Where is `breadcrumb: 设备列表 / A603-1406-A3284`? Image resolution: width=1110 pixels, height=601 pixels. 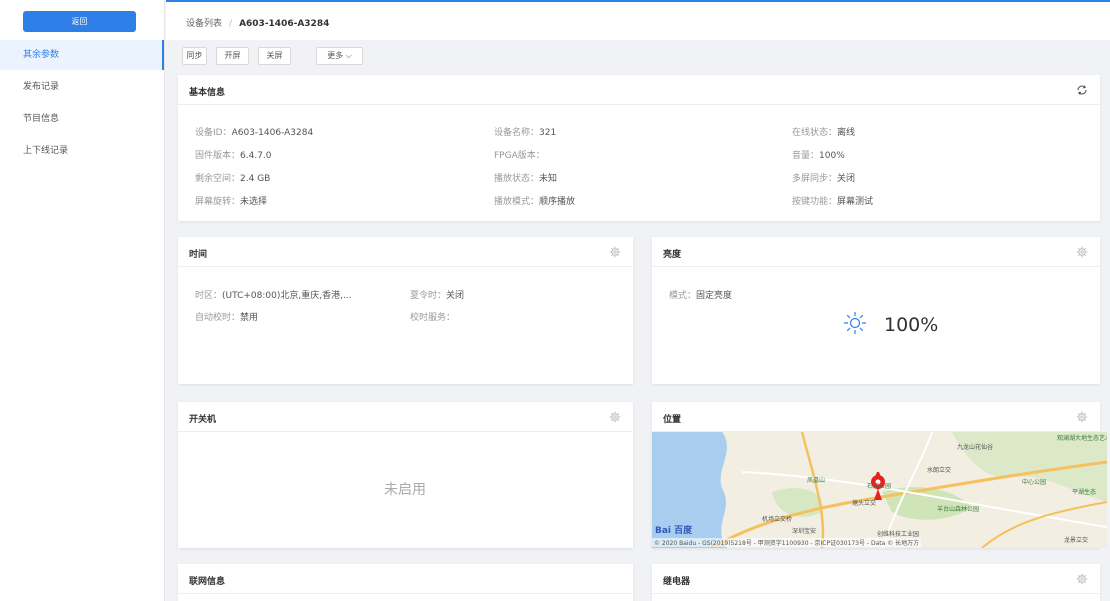 breadcrumb: 设备列表 / A603-1406-A3284 is located at coordinates (257, 22).